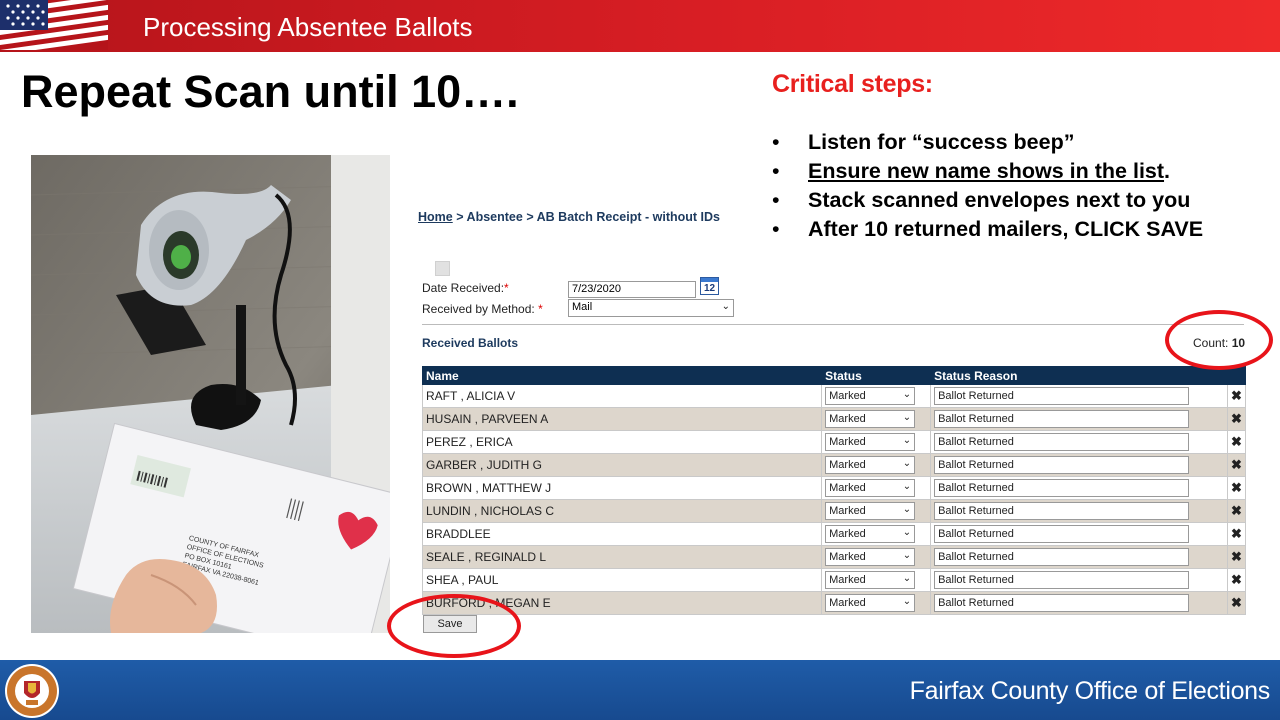  I want to click on table-row: RAFT , ALICIA V Marked ⌄ Ballot Returned ✖, so click(834, 396).